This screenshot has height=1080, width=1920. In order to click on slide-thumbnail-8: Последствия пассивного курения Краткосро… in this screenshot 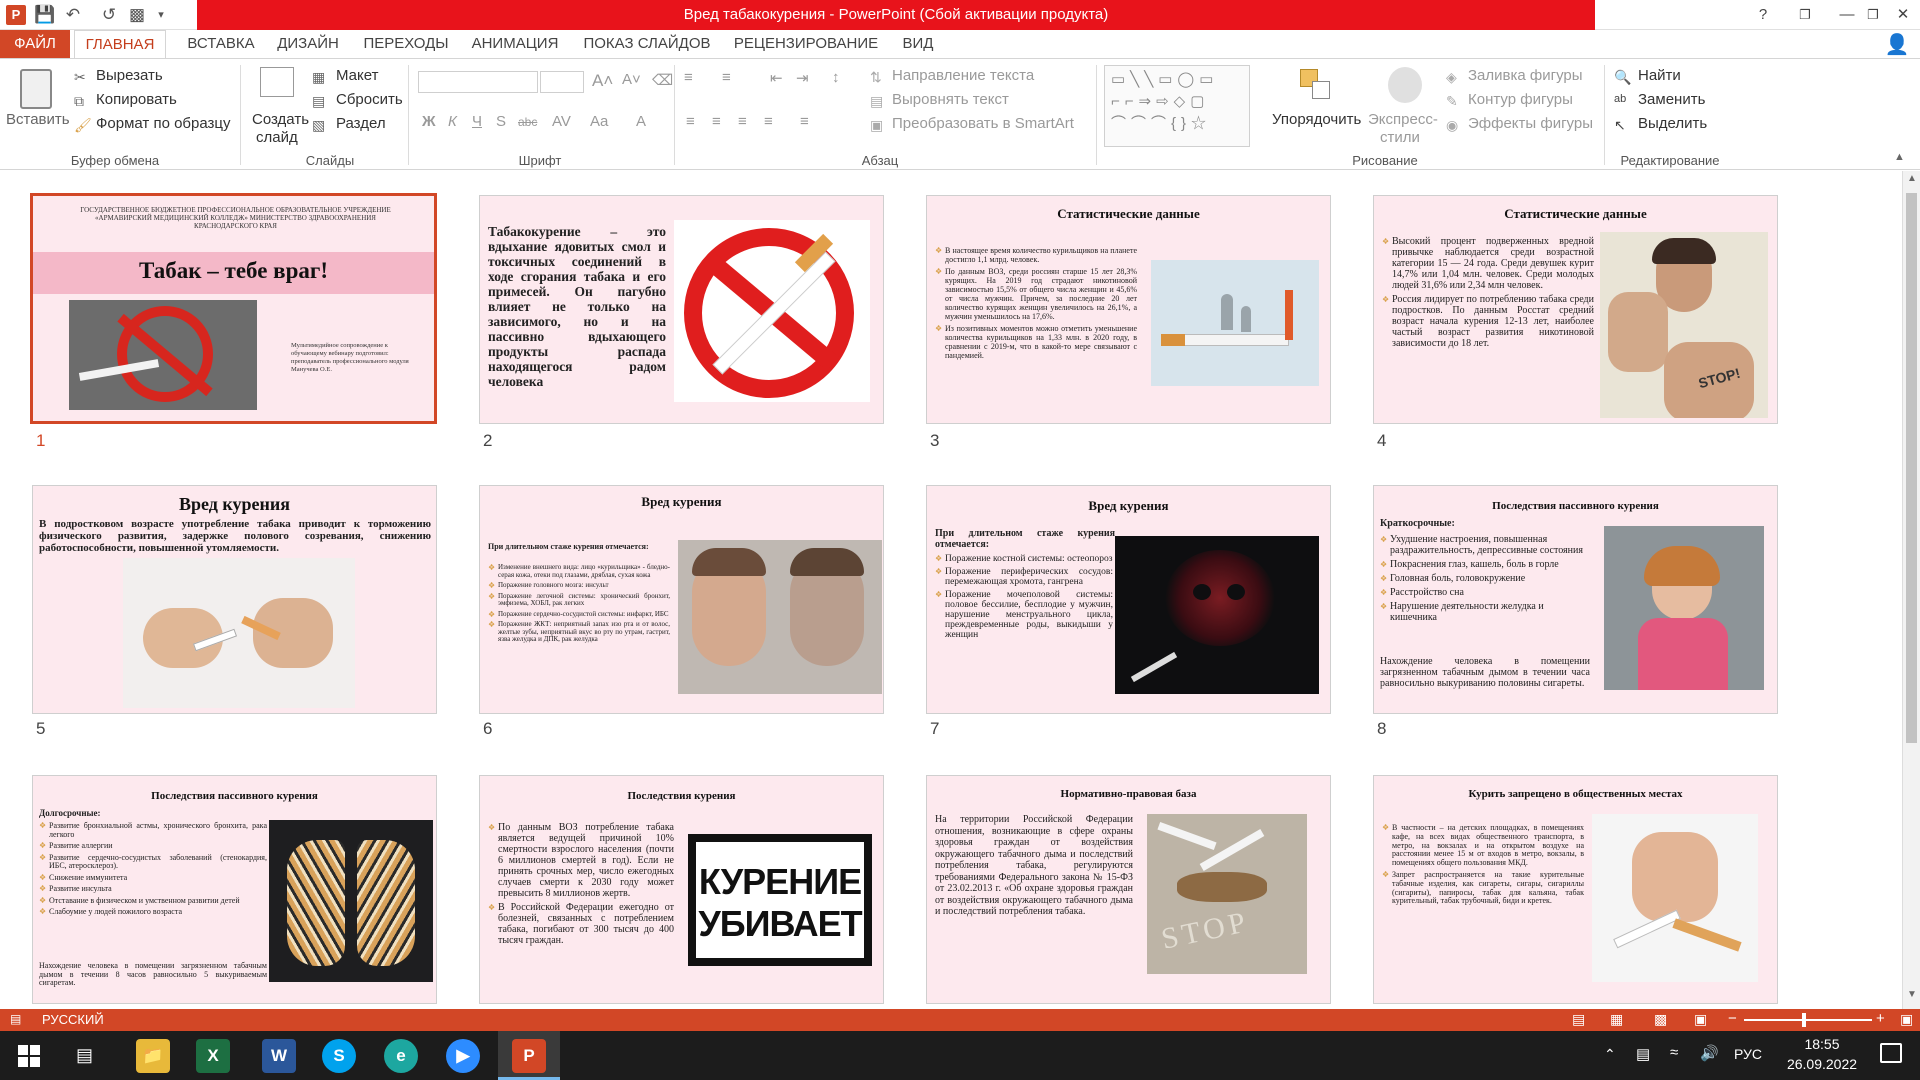, I will do `click(1575, 599)`.